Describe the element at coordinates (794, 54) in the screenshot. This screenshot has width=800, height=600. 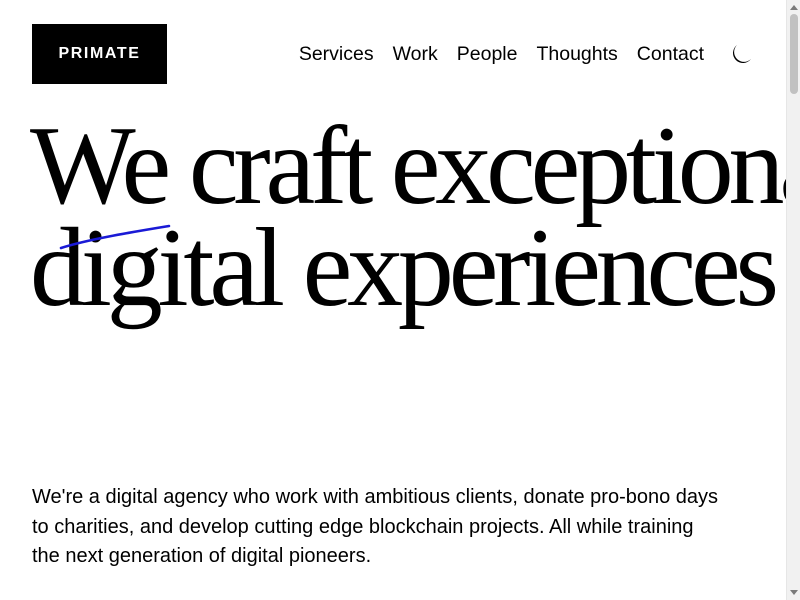
I see `scrollbar-thumb` at that location.